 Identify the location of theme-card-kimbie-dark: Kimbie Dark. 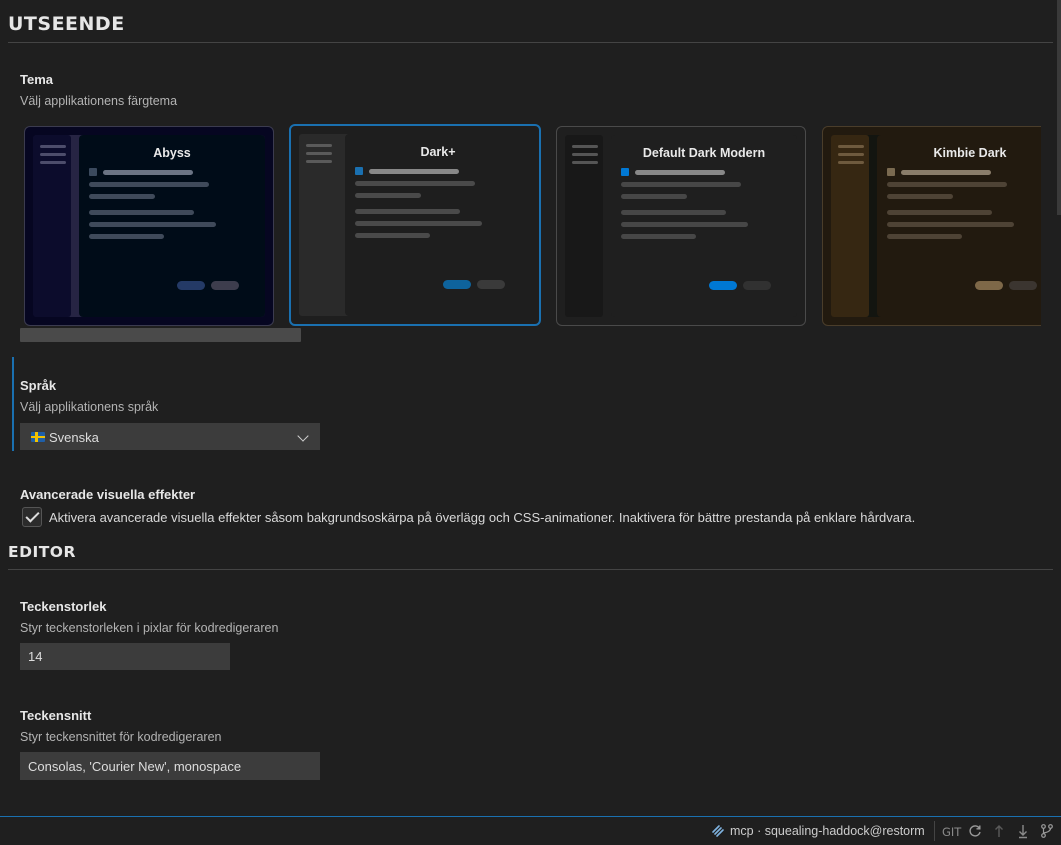
(931, 226).